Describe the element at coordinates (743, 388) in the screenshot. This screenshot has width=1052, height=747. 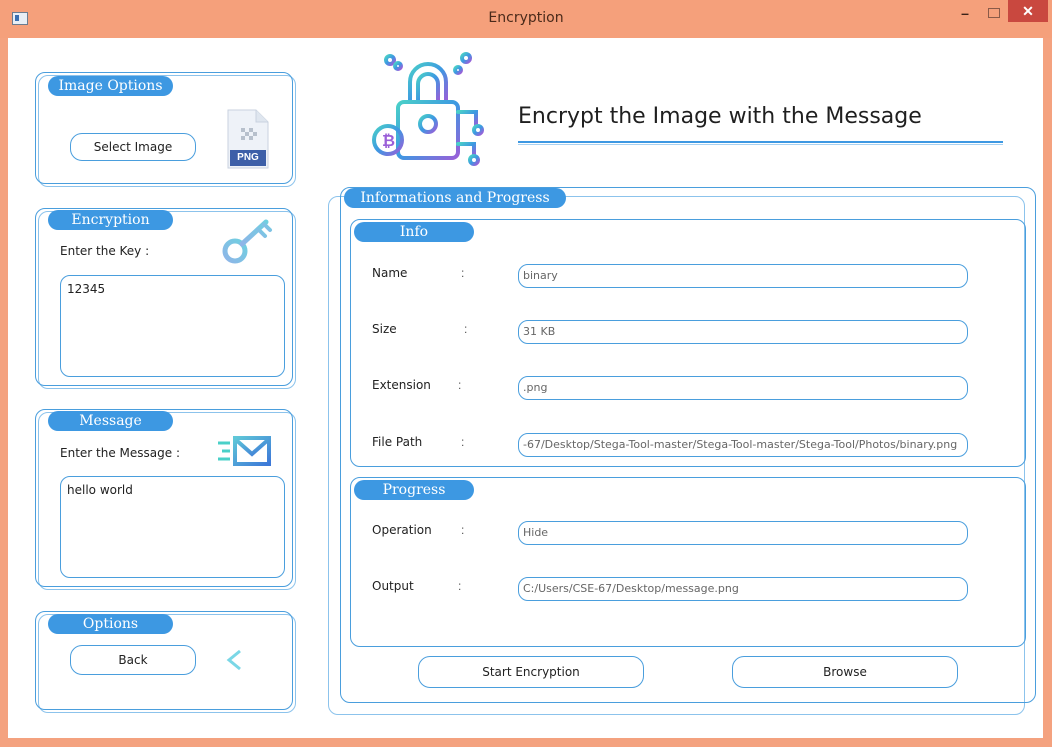
I see `extension-field: .png` at that location.